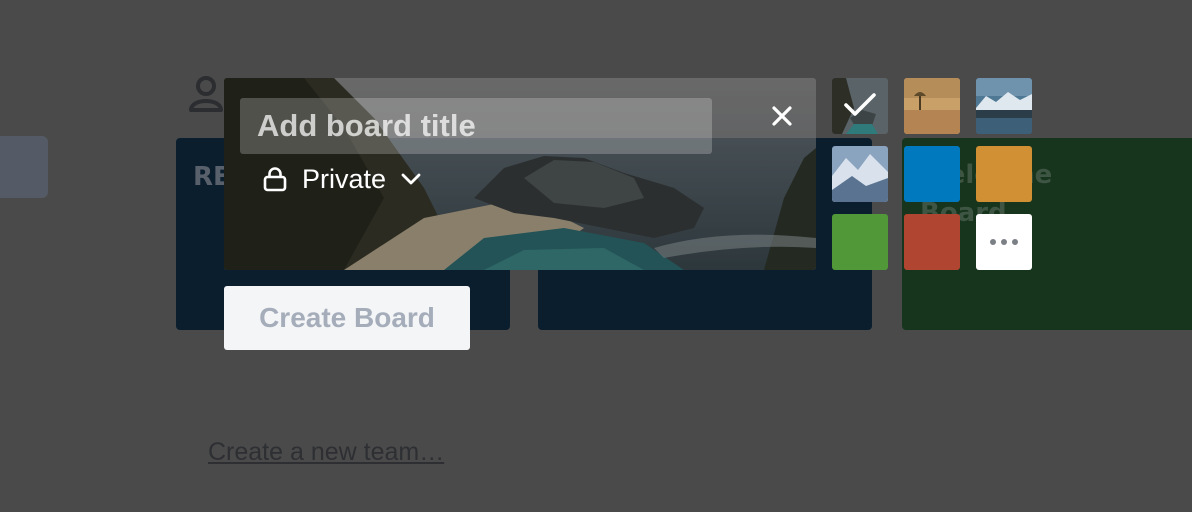 The height and width of the screenshot is (512, 1192). I want to click on background-option-orange, so click(1004, 174).